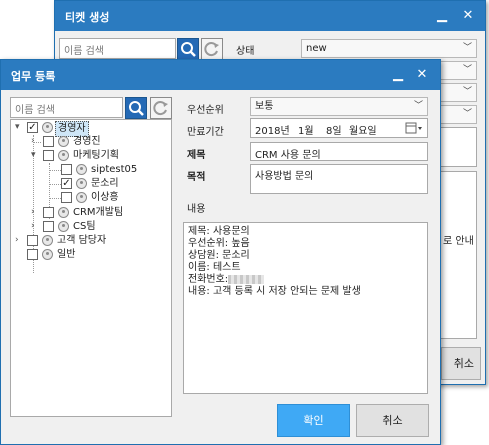 This screenshot has width=489, height=445. I want to click on purpose-label: 목적, so click(196, 177).